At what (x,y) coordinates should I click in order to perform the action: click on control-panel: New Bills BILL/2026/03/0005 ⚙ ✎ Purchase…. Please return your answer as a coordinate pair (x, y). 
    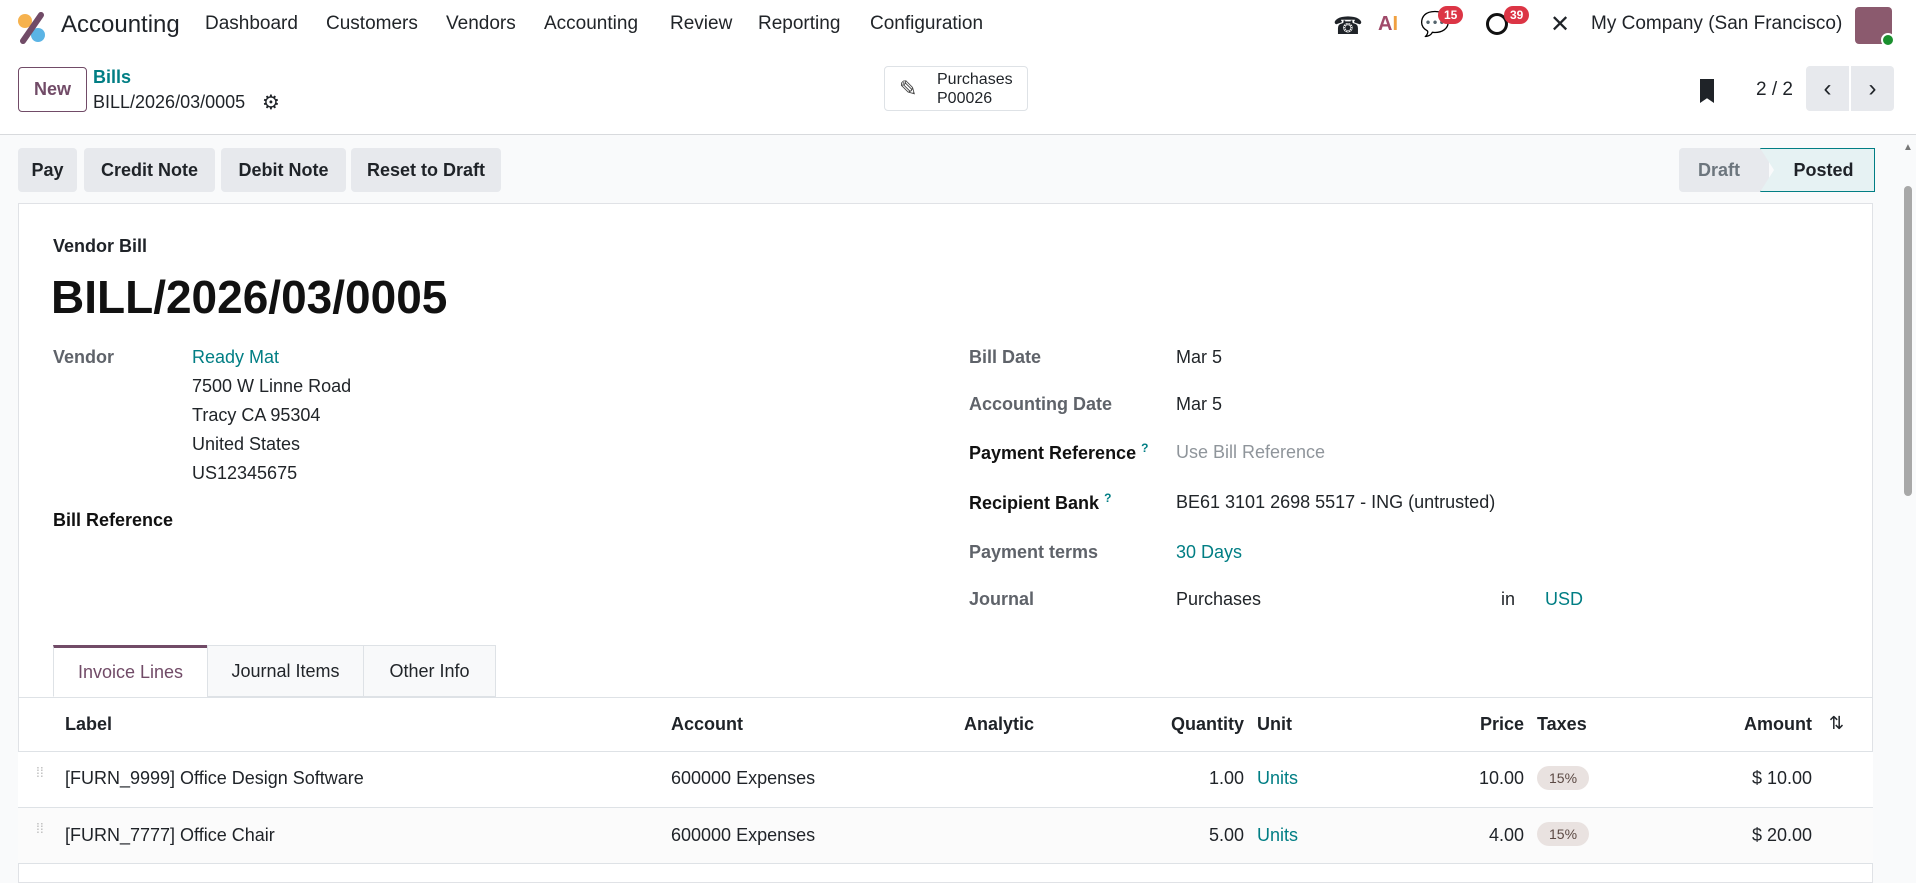
    Looking at the image, I should click on (958, 96).